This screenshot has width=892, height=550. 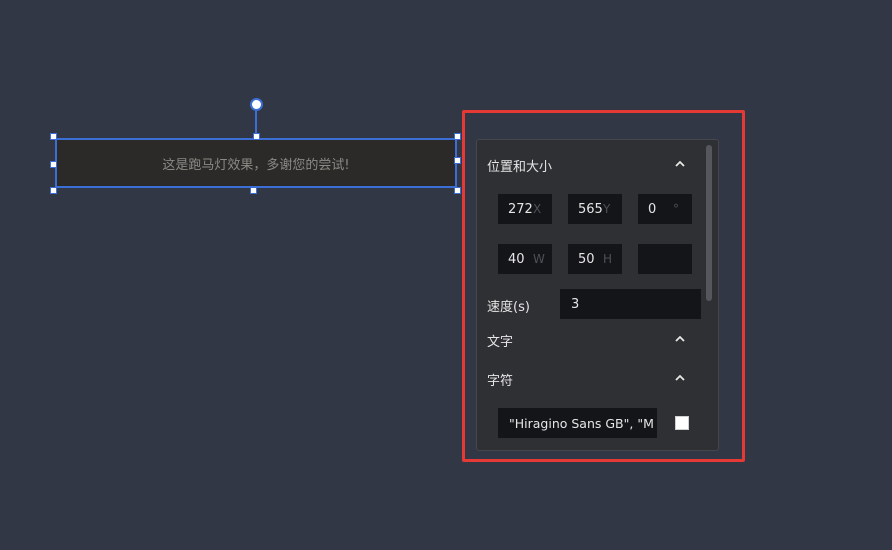 I want to click on resize-handle-left, so click(x=53, y=164).